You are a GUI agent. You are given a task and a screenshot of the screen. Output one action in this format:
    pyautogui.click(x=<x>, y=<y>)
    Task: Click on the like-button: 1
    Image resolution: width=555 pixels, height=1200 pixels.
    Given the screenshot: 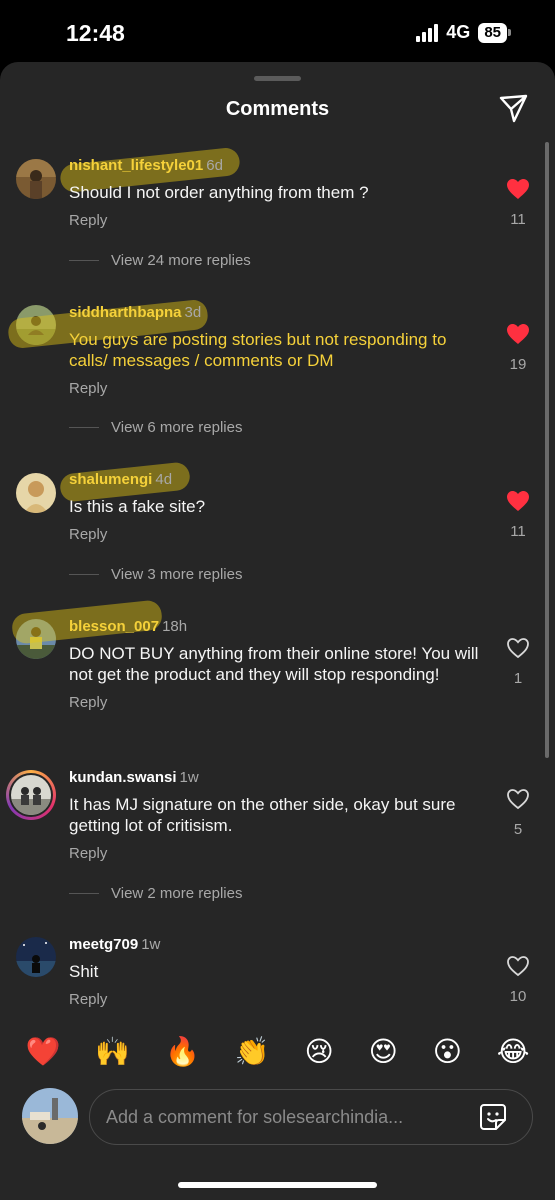 What is the action you would take?
    pyautogui.click(x=518, y=662)
    